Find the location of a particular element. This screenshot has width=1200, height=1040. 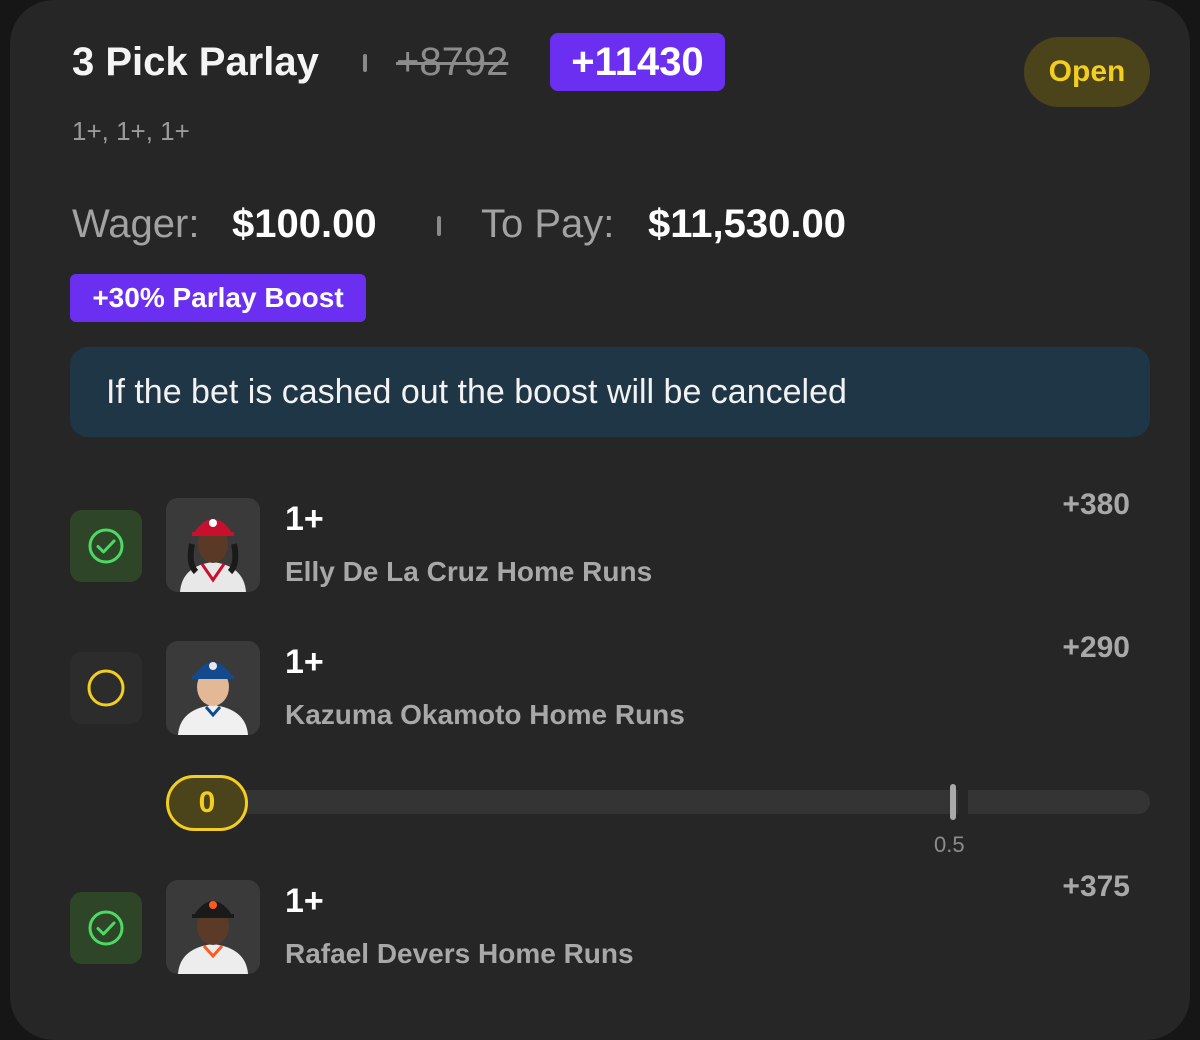

leg-odds: +290 is located at coordinates (1096, 647).